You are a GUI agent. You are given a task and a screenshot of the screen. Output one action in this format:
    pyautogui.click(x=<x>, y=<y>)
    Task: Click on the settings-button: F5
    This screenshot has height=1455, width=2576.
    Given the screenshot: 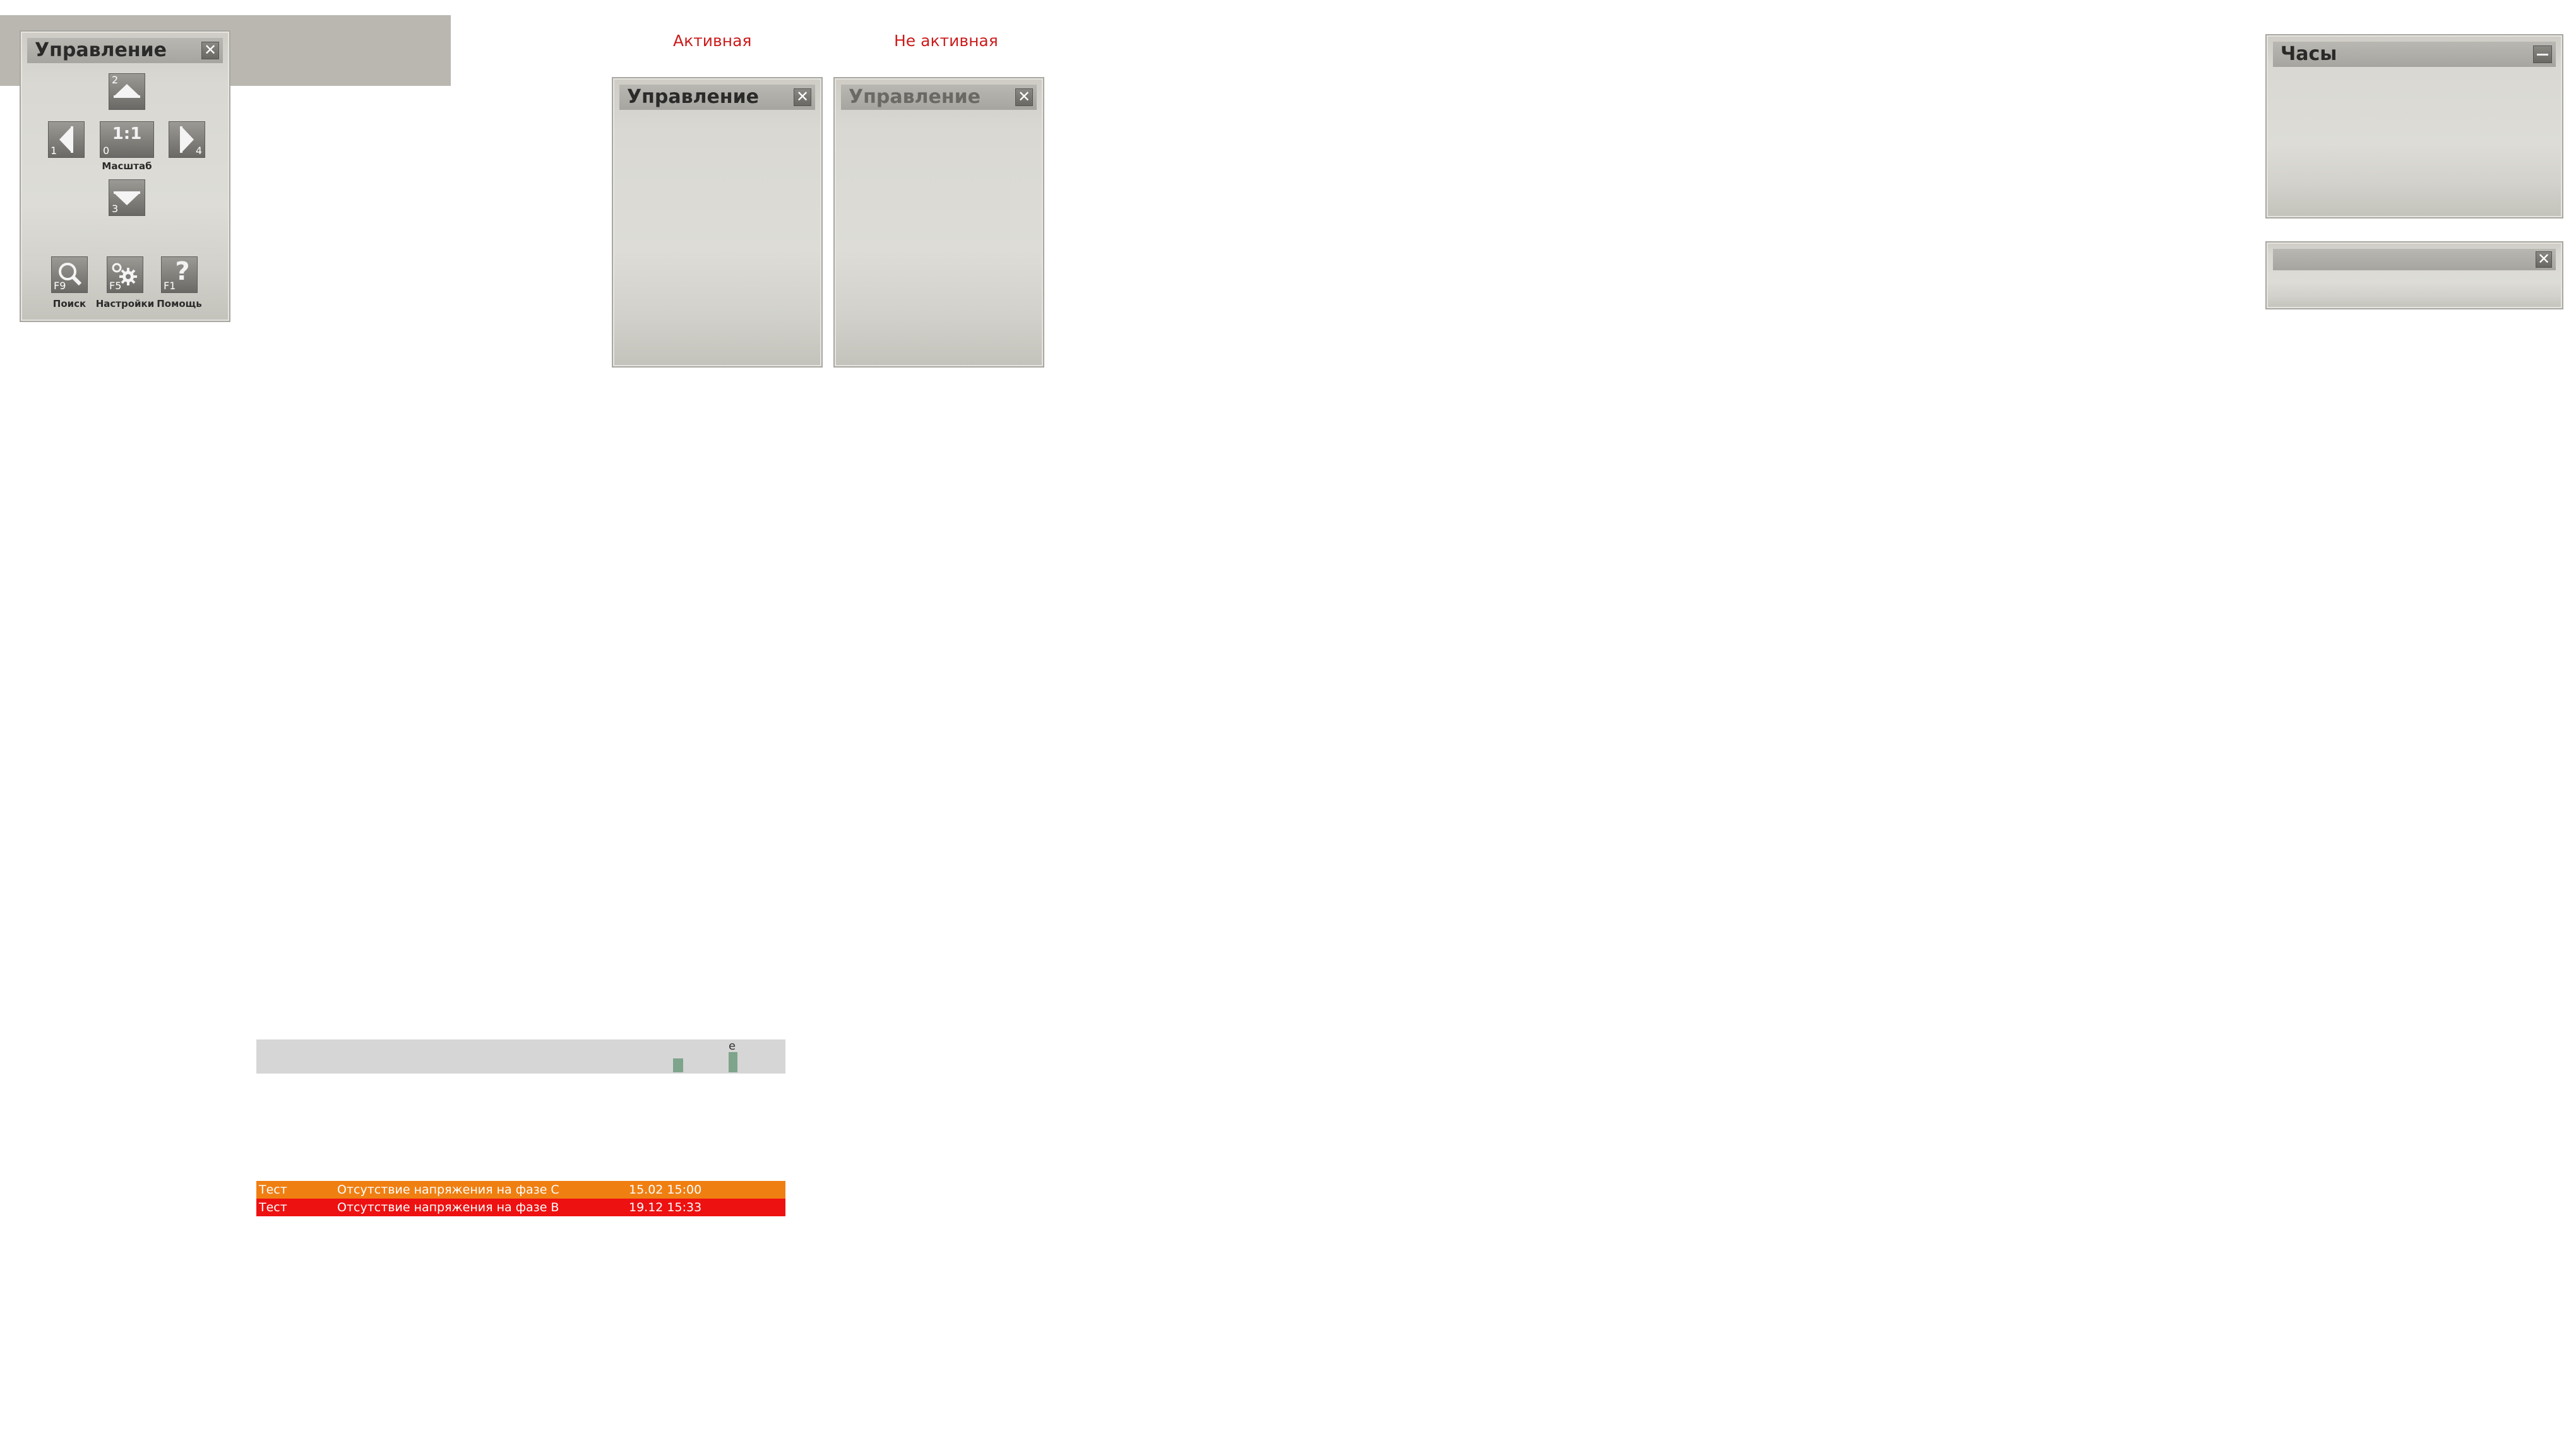 What is the action you would take?
    pyautogui.click(x=125, y=274)
    